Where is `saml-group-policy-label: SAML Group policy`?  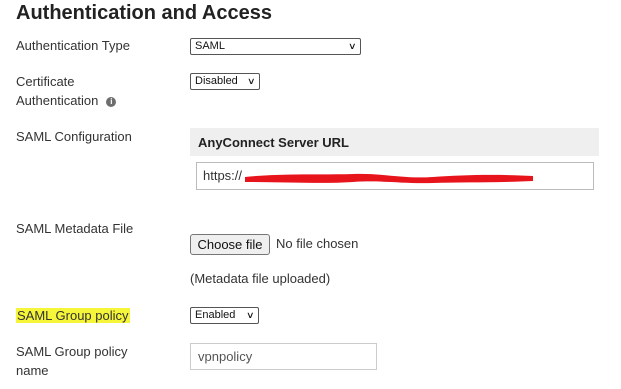 saml-group-policy-label: SAML Group policy is located at coordinates (73, 315).